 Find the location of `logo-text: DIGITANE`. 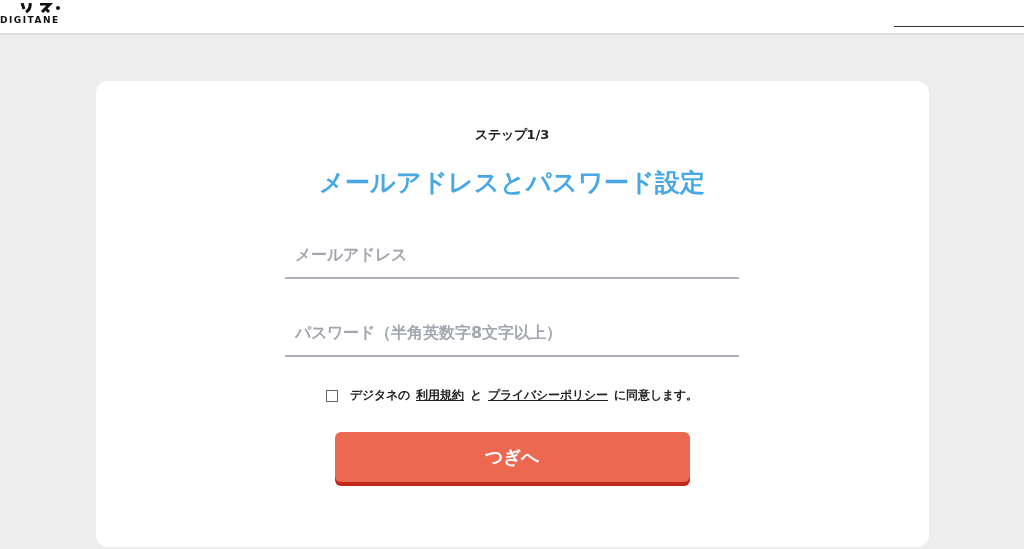

logo-text: DIGITANE is located at coordinates (30, 20).